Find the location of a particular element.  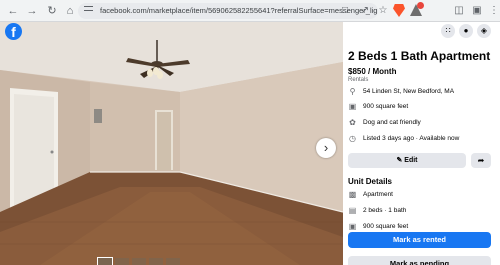

forward-icon: → is located at coordinates (32, 11).